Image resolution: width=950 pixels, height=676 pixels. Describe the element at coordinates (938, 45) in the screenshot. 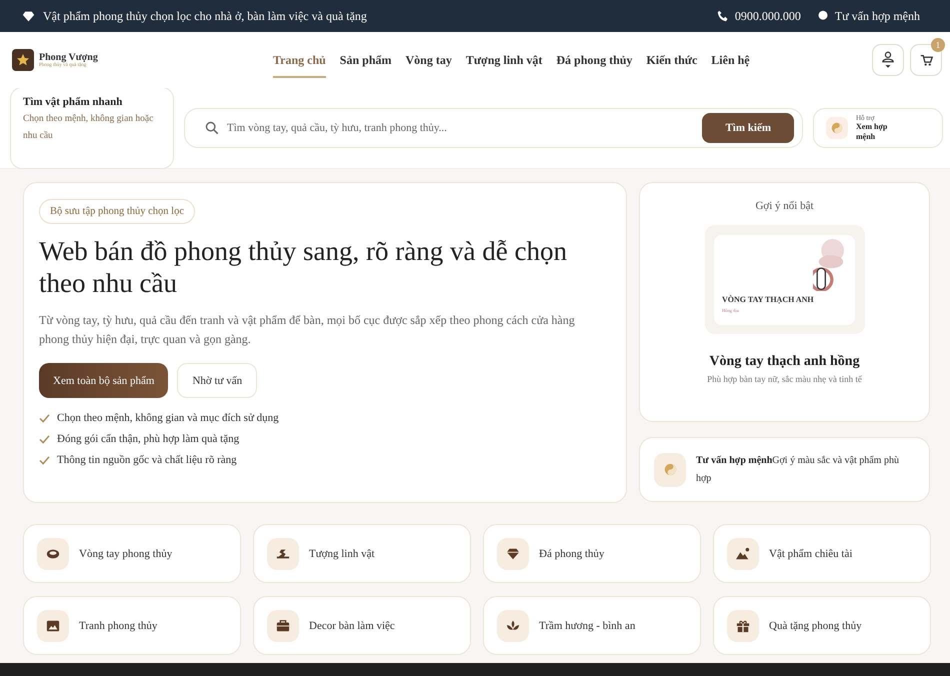

I see `cart-count-badge: 1` at that location.